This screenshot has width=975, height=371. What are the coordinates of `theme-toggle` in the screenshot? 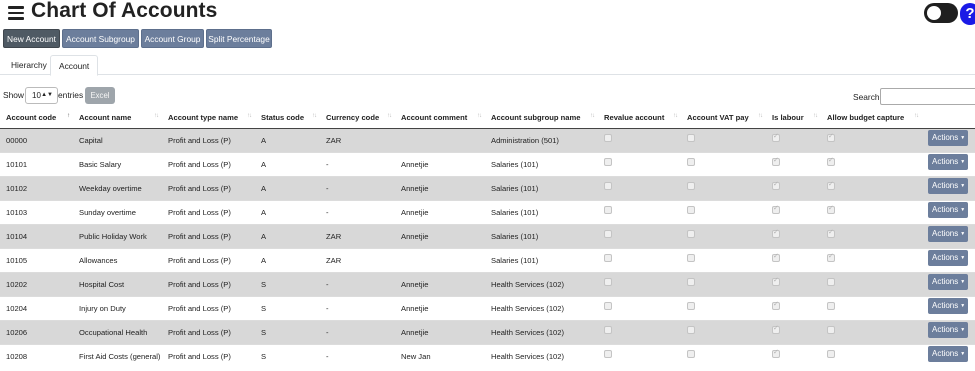 It's located at (941, 13).